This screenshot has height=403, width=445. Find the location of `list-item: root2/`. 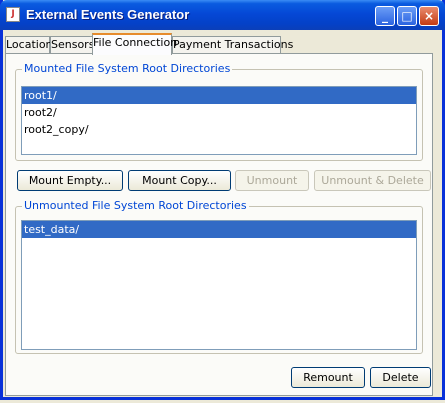

list-item: root2/ is located at coordinates (219, 112).